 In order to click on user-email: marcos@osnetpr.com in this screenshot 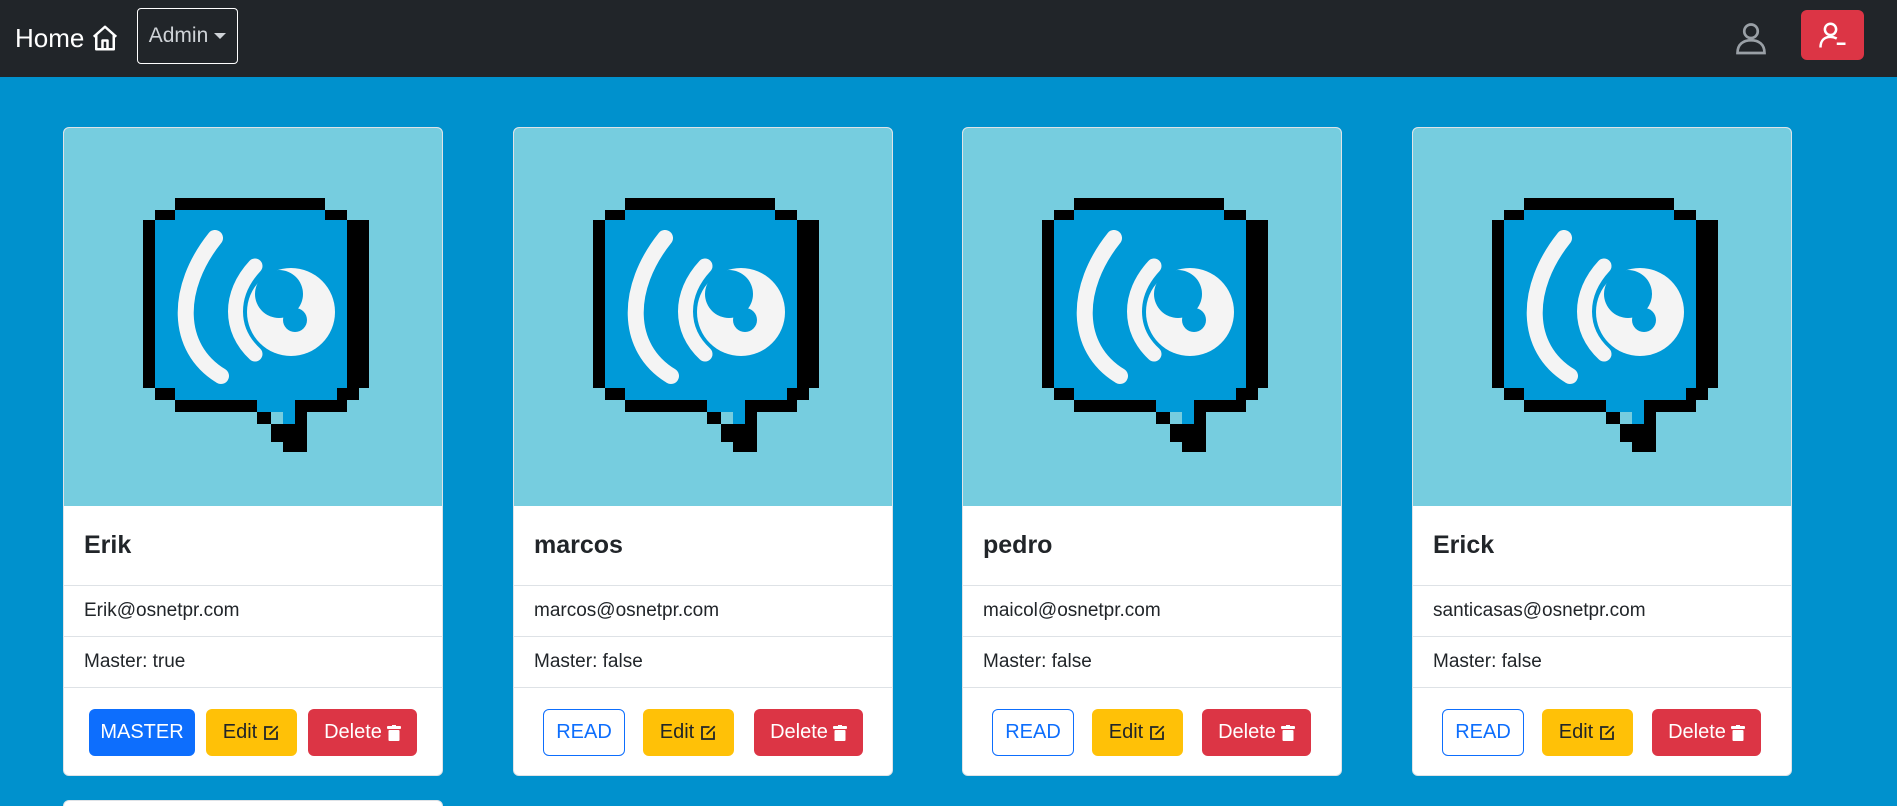, I will do `click(703, 611)`.